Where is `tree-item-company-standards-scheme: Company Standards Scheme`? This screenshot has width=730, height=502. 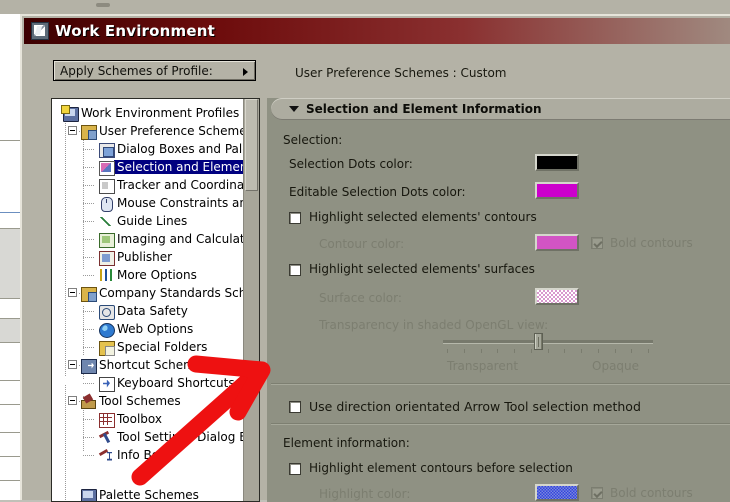
tree-item-company-standards-scheme: Company Standards Scheme is located at coordinates (170, 293).